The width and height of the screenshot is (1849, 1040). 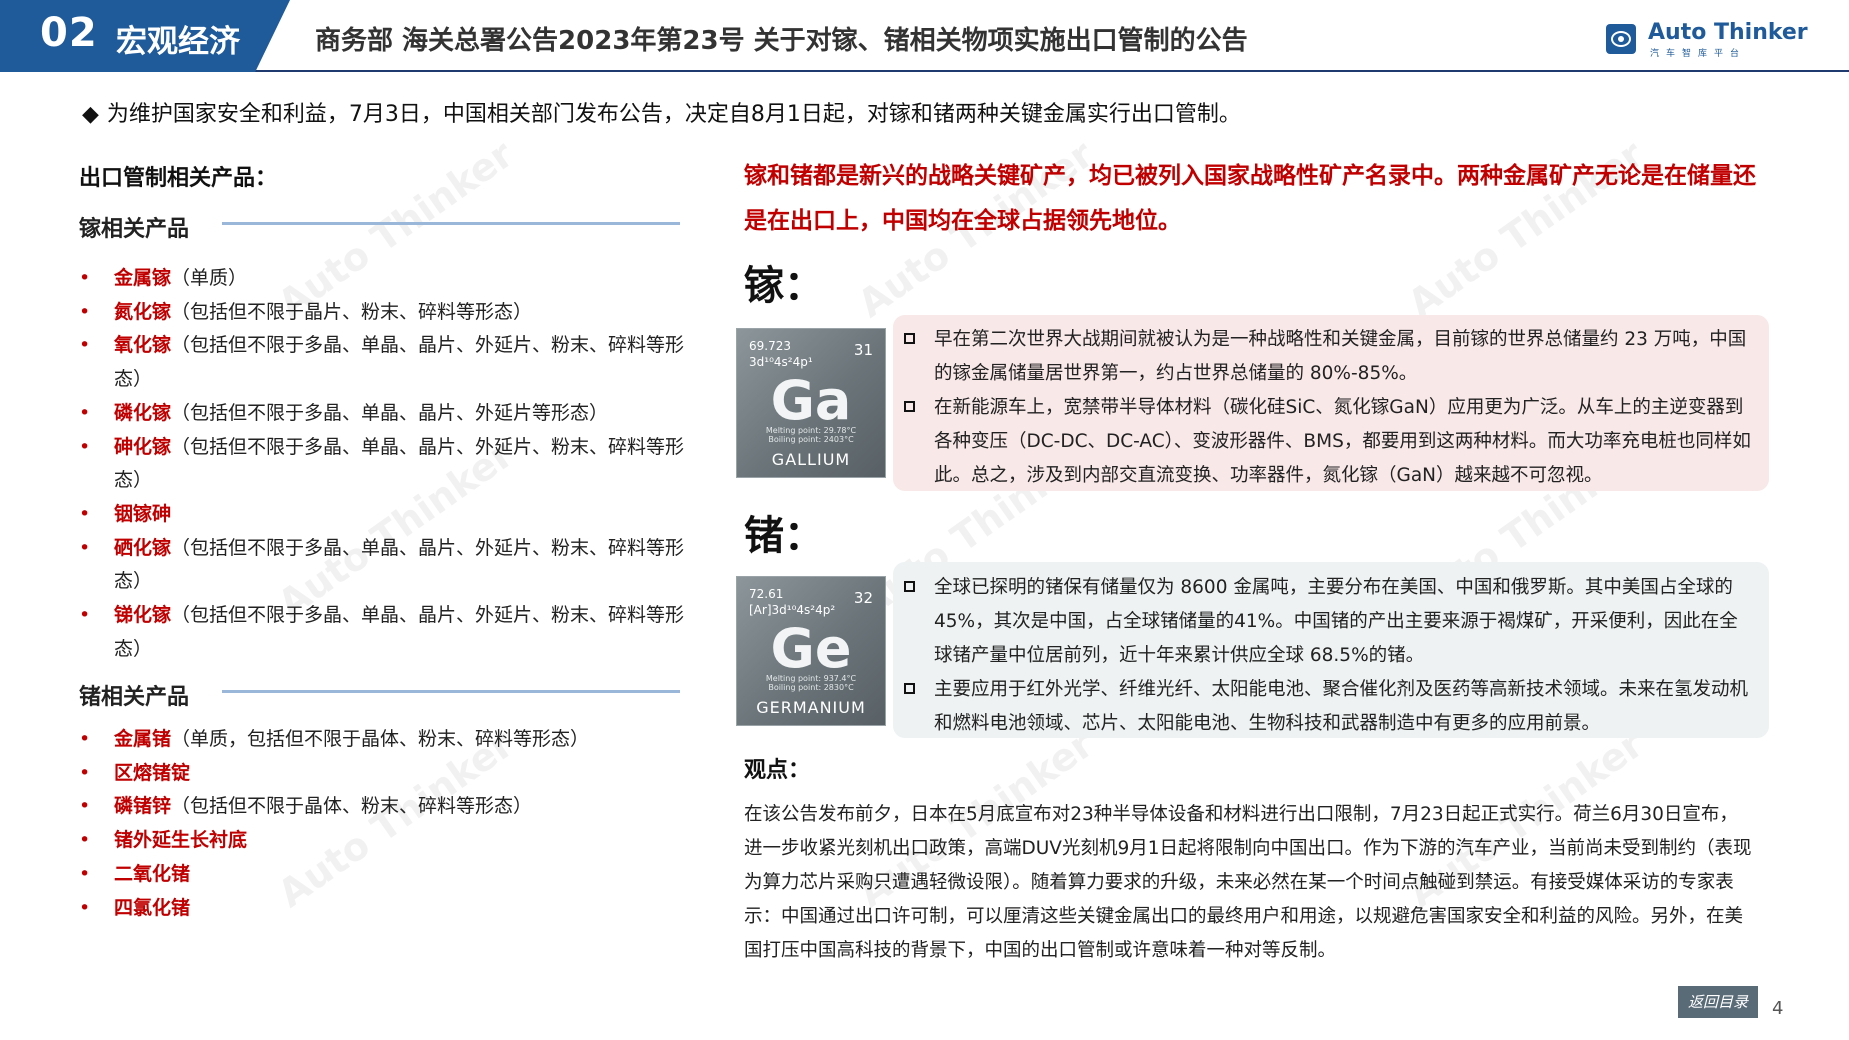 What do you see at coordinates (352, 311) in the screenshot?
I see `product-description: （包括但不限于晶片、粉末、碎料等形态）` at bounding box center [352, 311].